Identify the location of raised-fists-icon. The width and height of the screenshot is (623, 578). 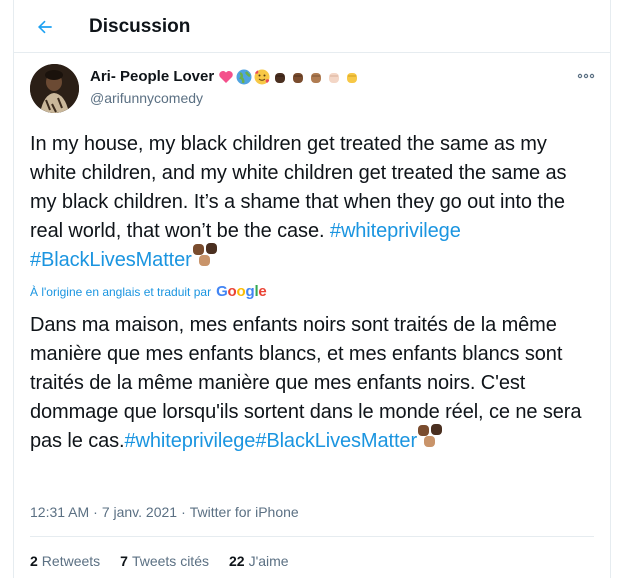
(208, 256).